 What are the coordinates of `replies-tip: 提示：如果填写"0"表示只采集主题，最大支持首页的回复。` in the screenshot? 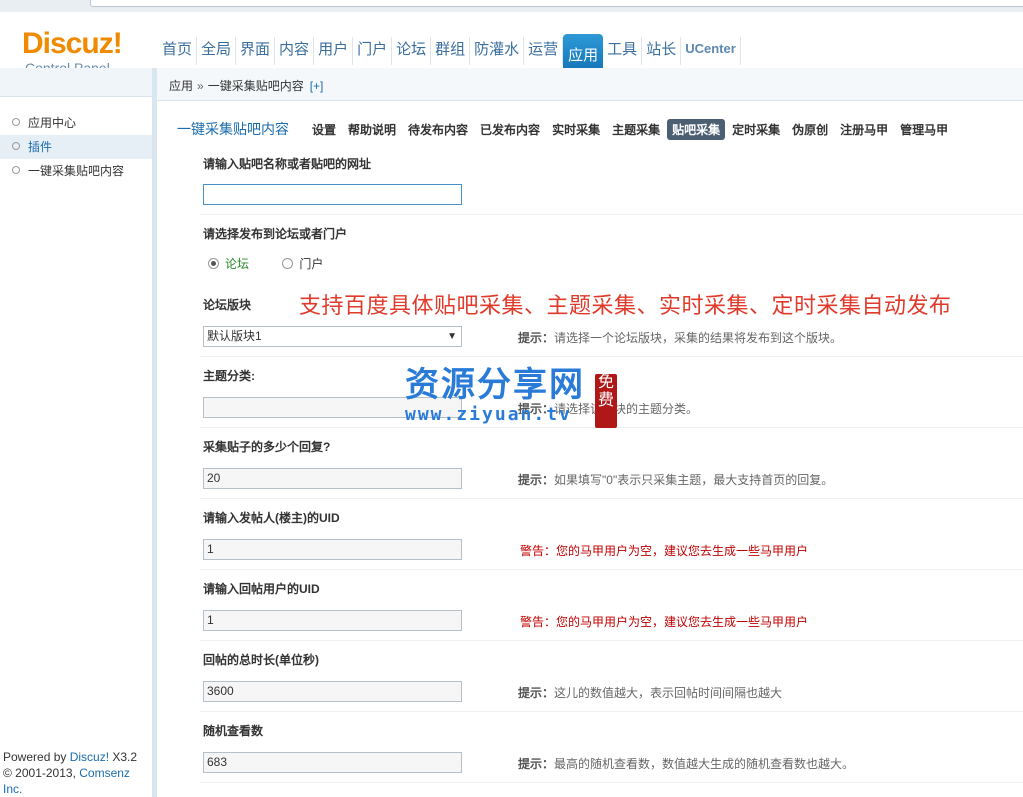 It's located at (675, 479).